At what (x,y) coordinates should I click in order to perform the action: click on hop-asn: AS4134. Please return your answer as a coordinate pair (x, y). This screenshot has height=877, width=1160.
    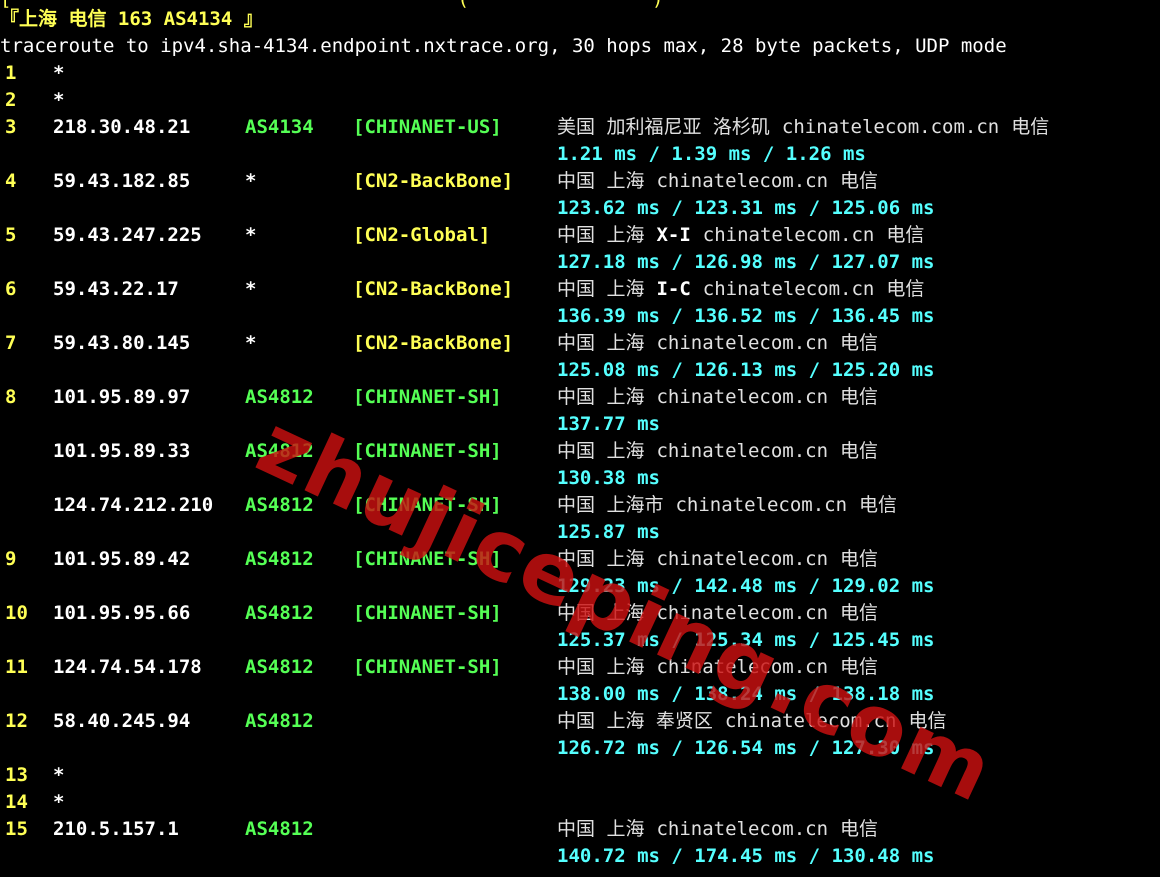
    Looking at the image, I should click on (279, 127).